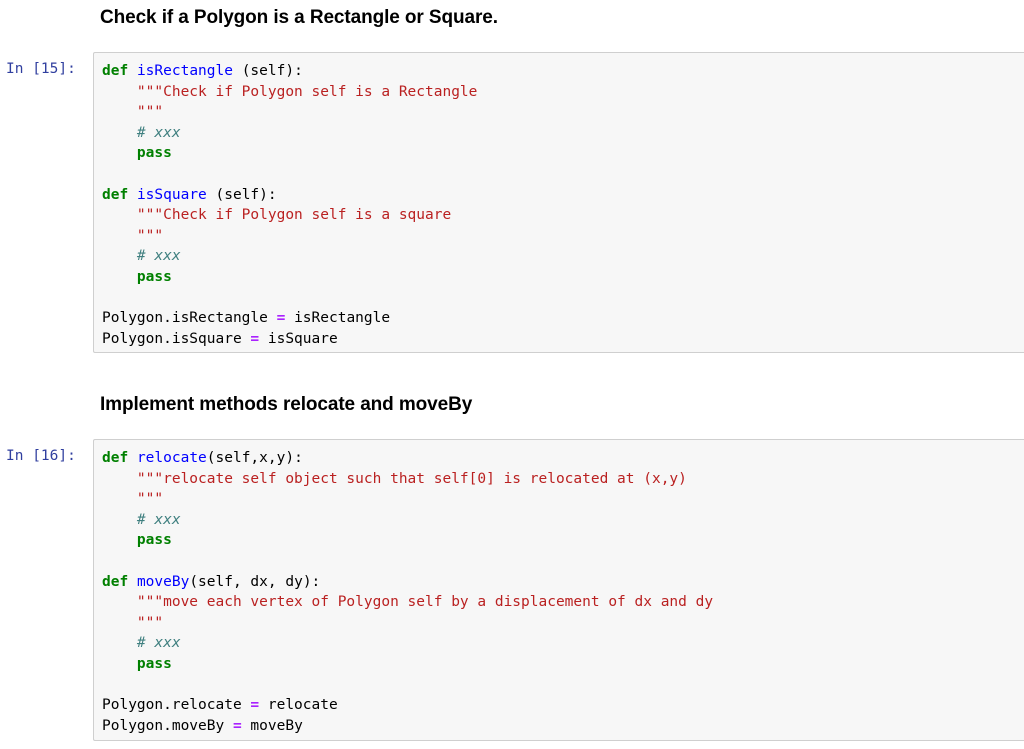 Image resolution: width=1024 pixels, height=749 pixels. What do you see at coordinates (298, 338) in the screenshot?
I see `code-text: isSquare` at bounding box center [298, 338].